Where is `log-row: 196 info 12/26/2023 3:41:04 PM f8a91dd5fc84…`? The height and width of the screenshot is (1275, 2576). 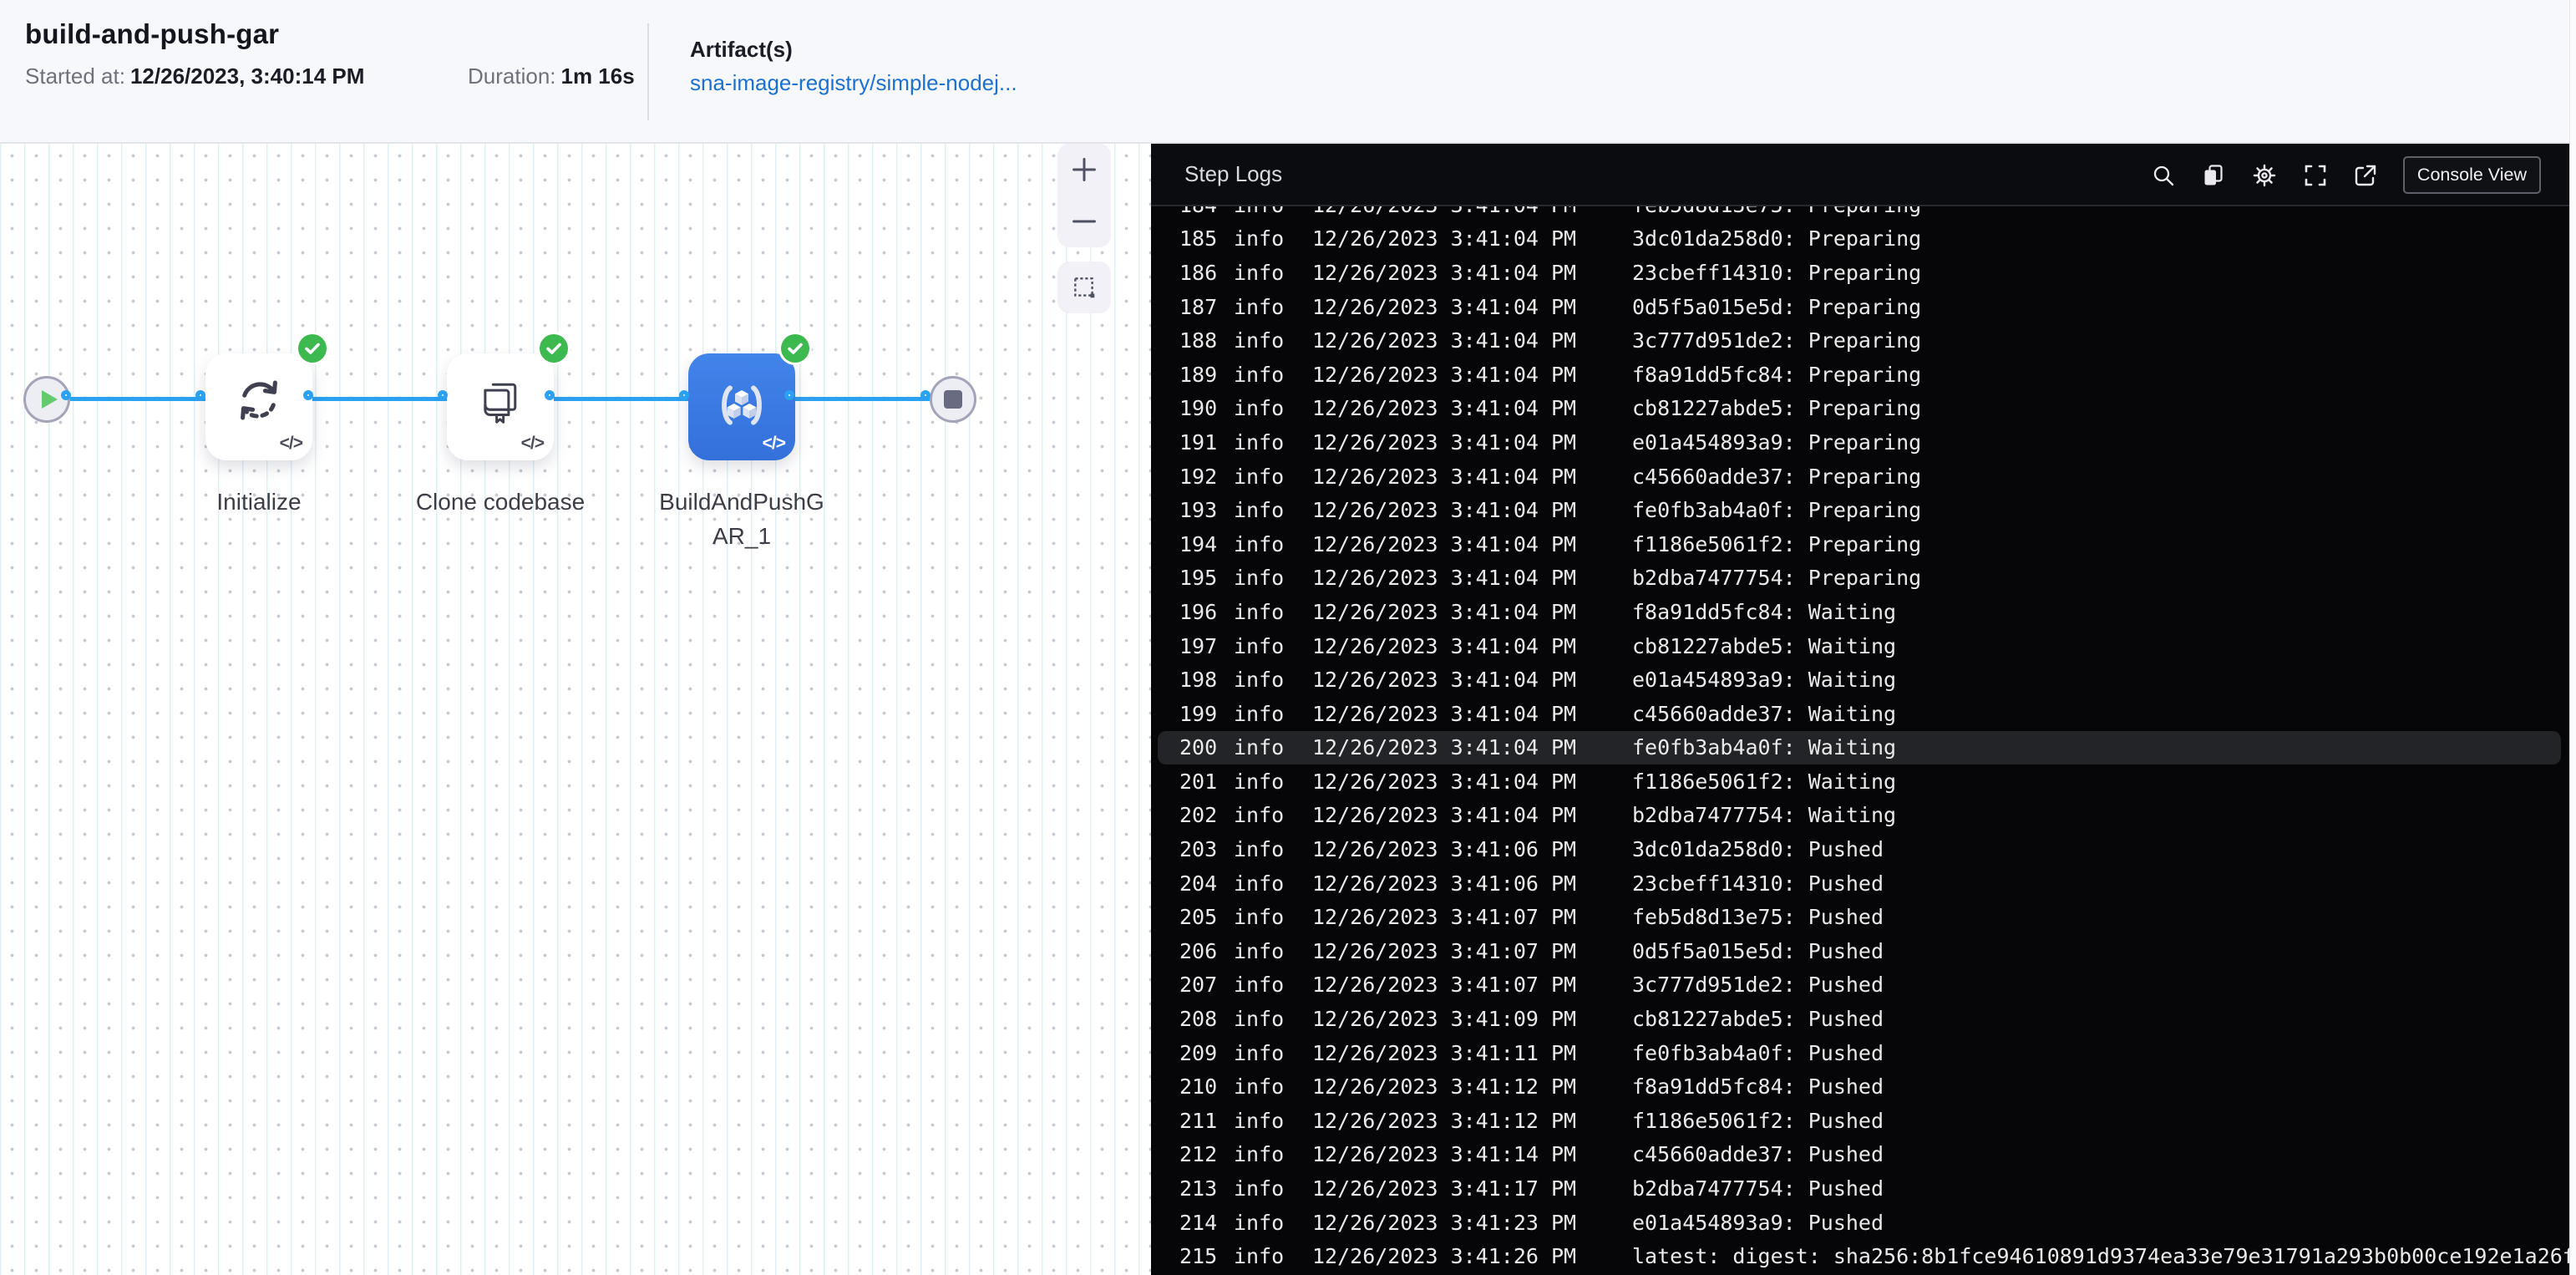 log-row: 196 info 12/26/2023 3:41:04 PM f8a91dd5fc84… is located at coordinates (1874, 612).